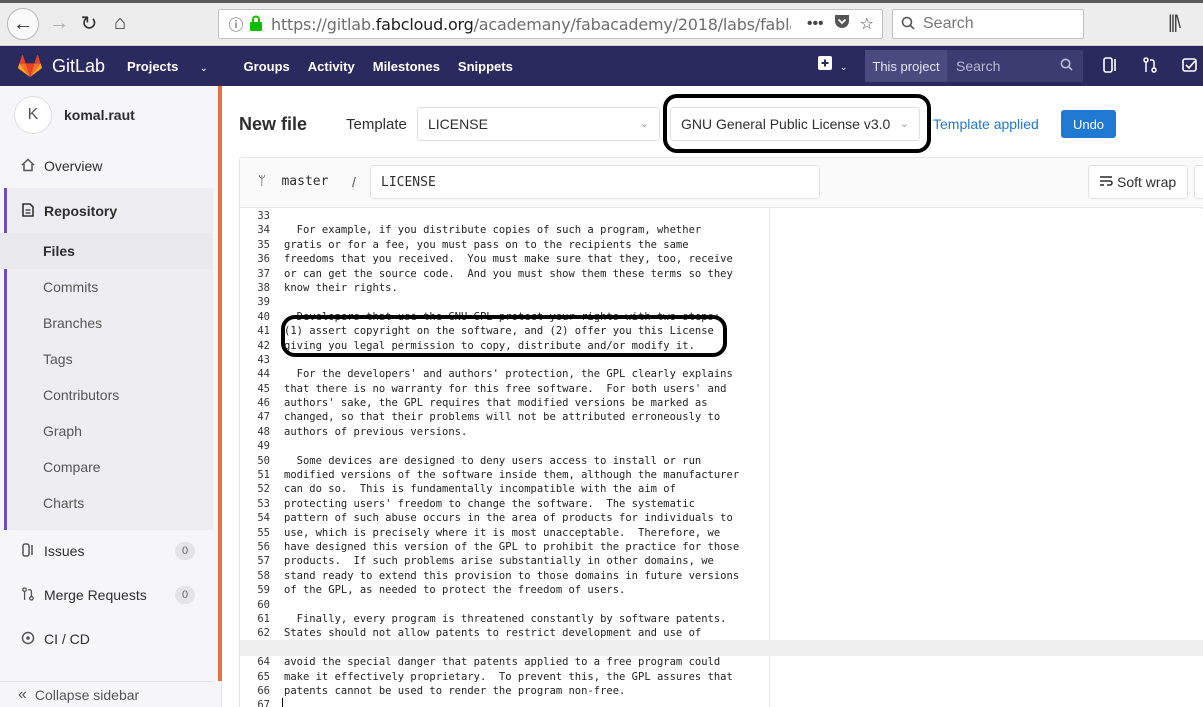 Image resolution: width=1203 pixels, height=707 pixels. What do you see at coordinates (1190, 67) in the screenshot?
I see `todo-icon` at bounding box center [1190, 67].